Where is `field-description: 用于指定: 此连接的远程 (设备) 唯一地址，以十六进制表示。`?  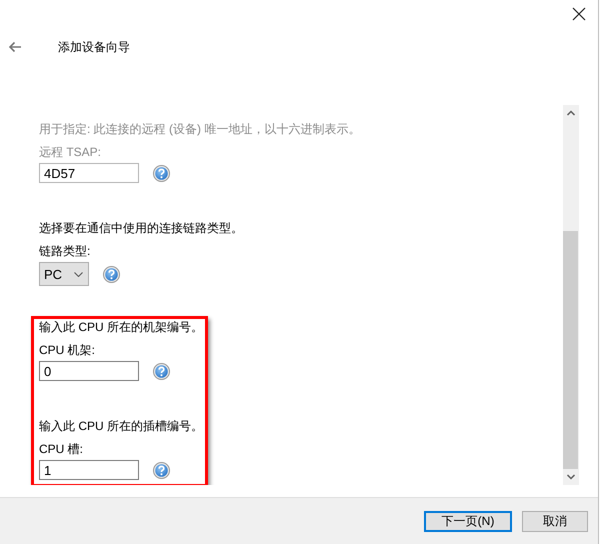
field-description: 用于指定: 此连接的远程 (设备) 唯一地址，以十六进制表示。 is located at coordinates (200, 129).